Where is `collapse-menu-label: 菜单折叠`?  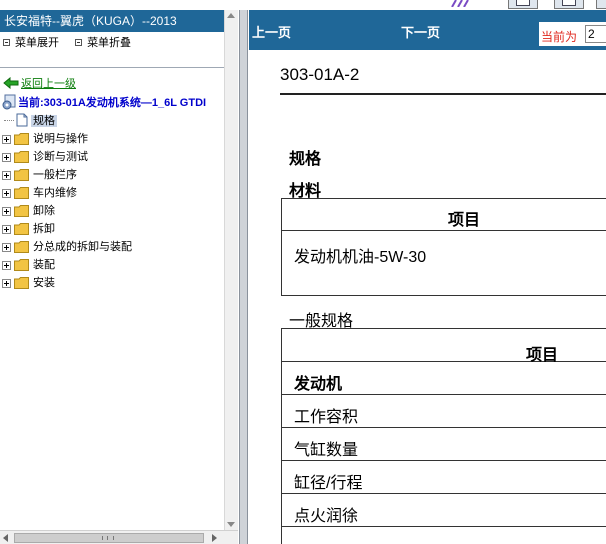
collapse-menu-label: 菜单折叠 is located at coordinates (109, 43).